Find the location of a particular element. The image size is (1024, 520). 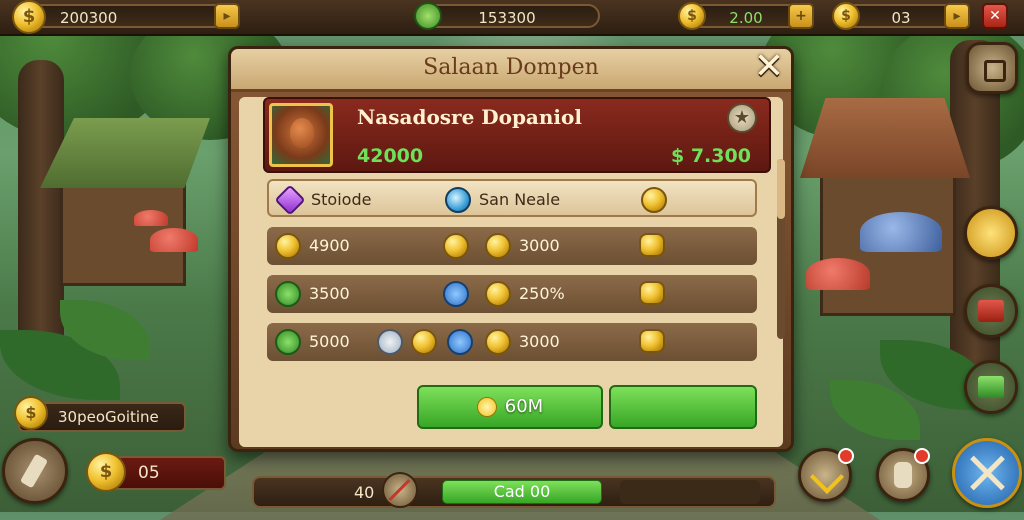

row-label-a: 4900 is located at coordinates (329, 245).